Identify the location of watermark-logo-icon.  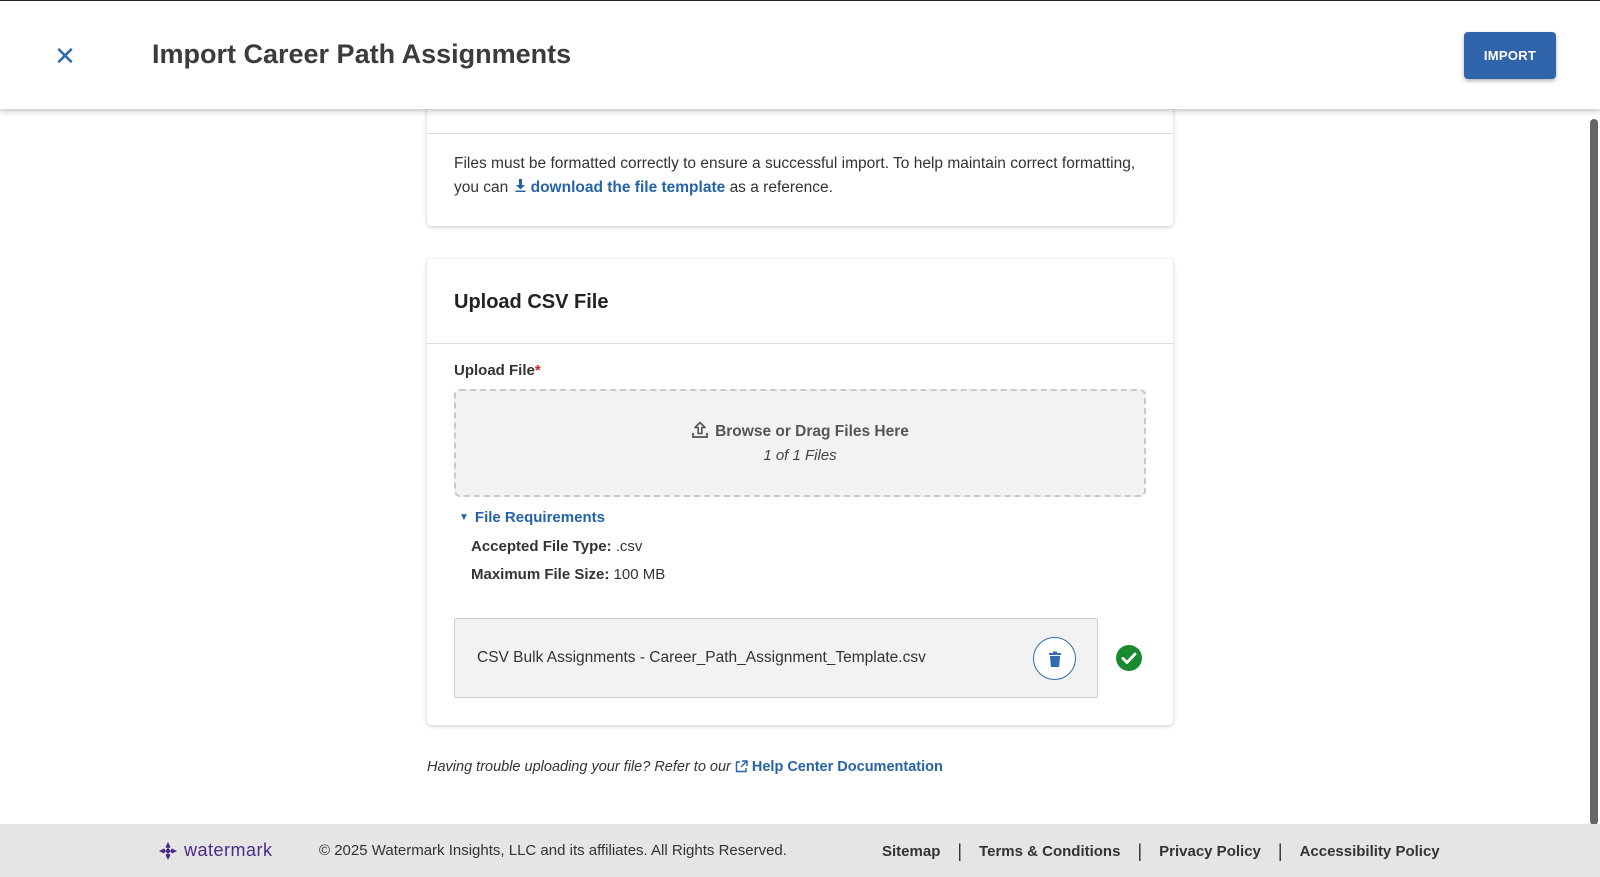
(168, 850).